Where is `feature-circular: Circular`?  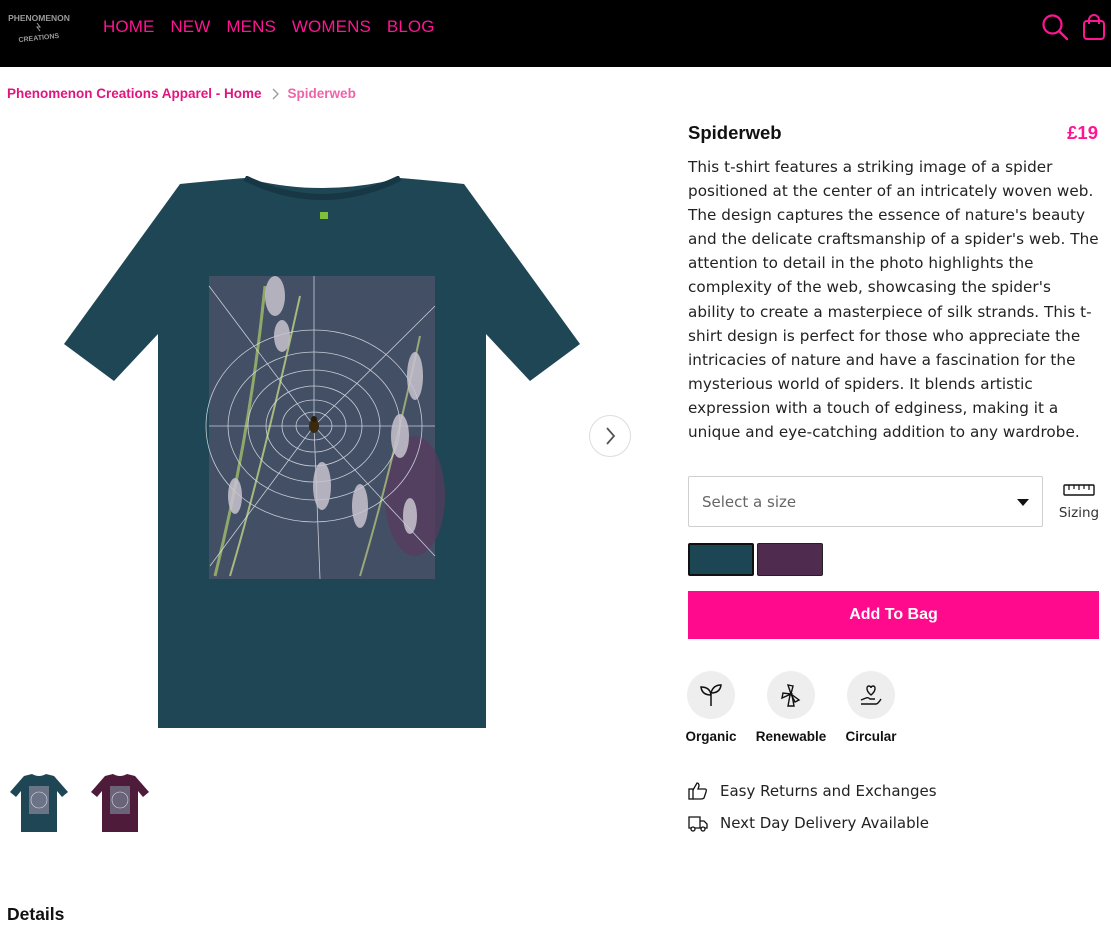
feature-circular: Circular is located at coordinates (871, 707).